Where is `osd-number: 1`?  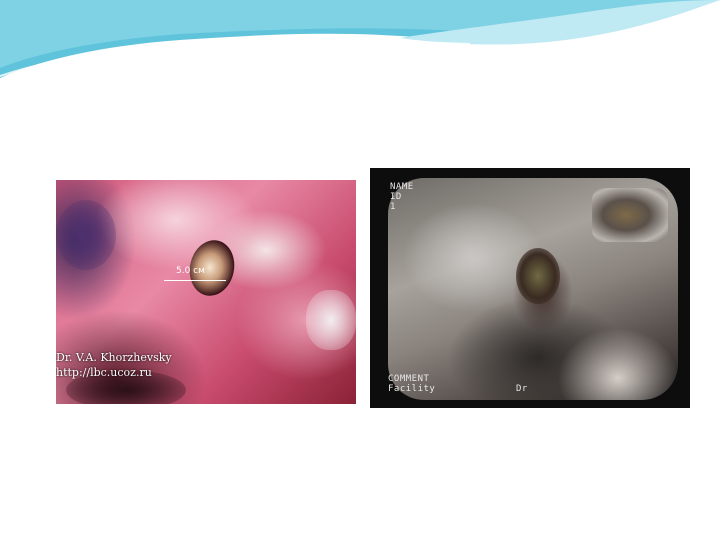 osd-number: 1 is located at coordinates (393, 207).